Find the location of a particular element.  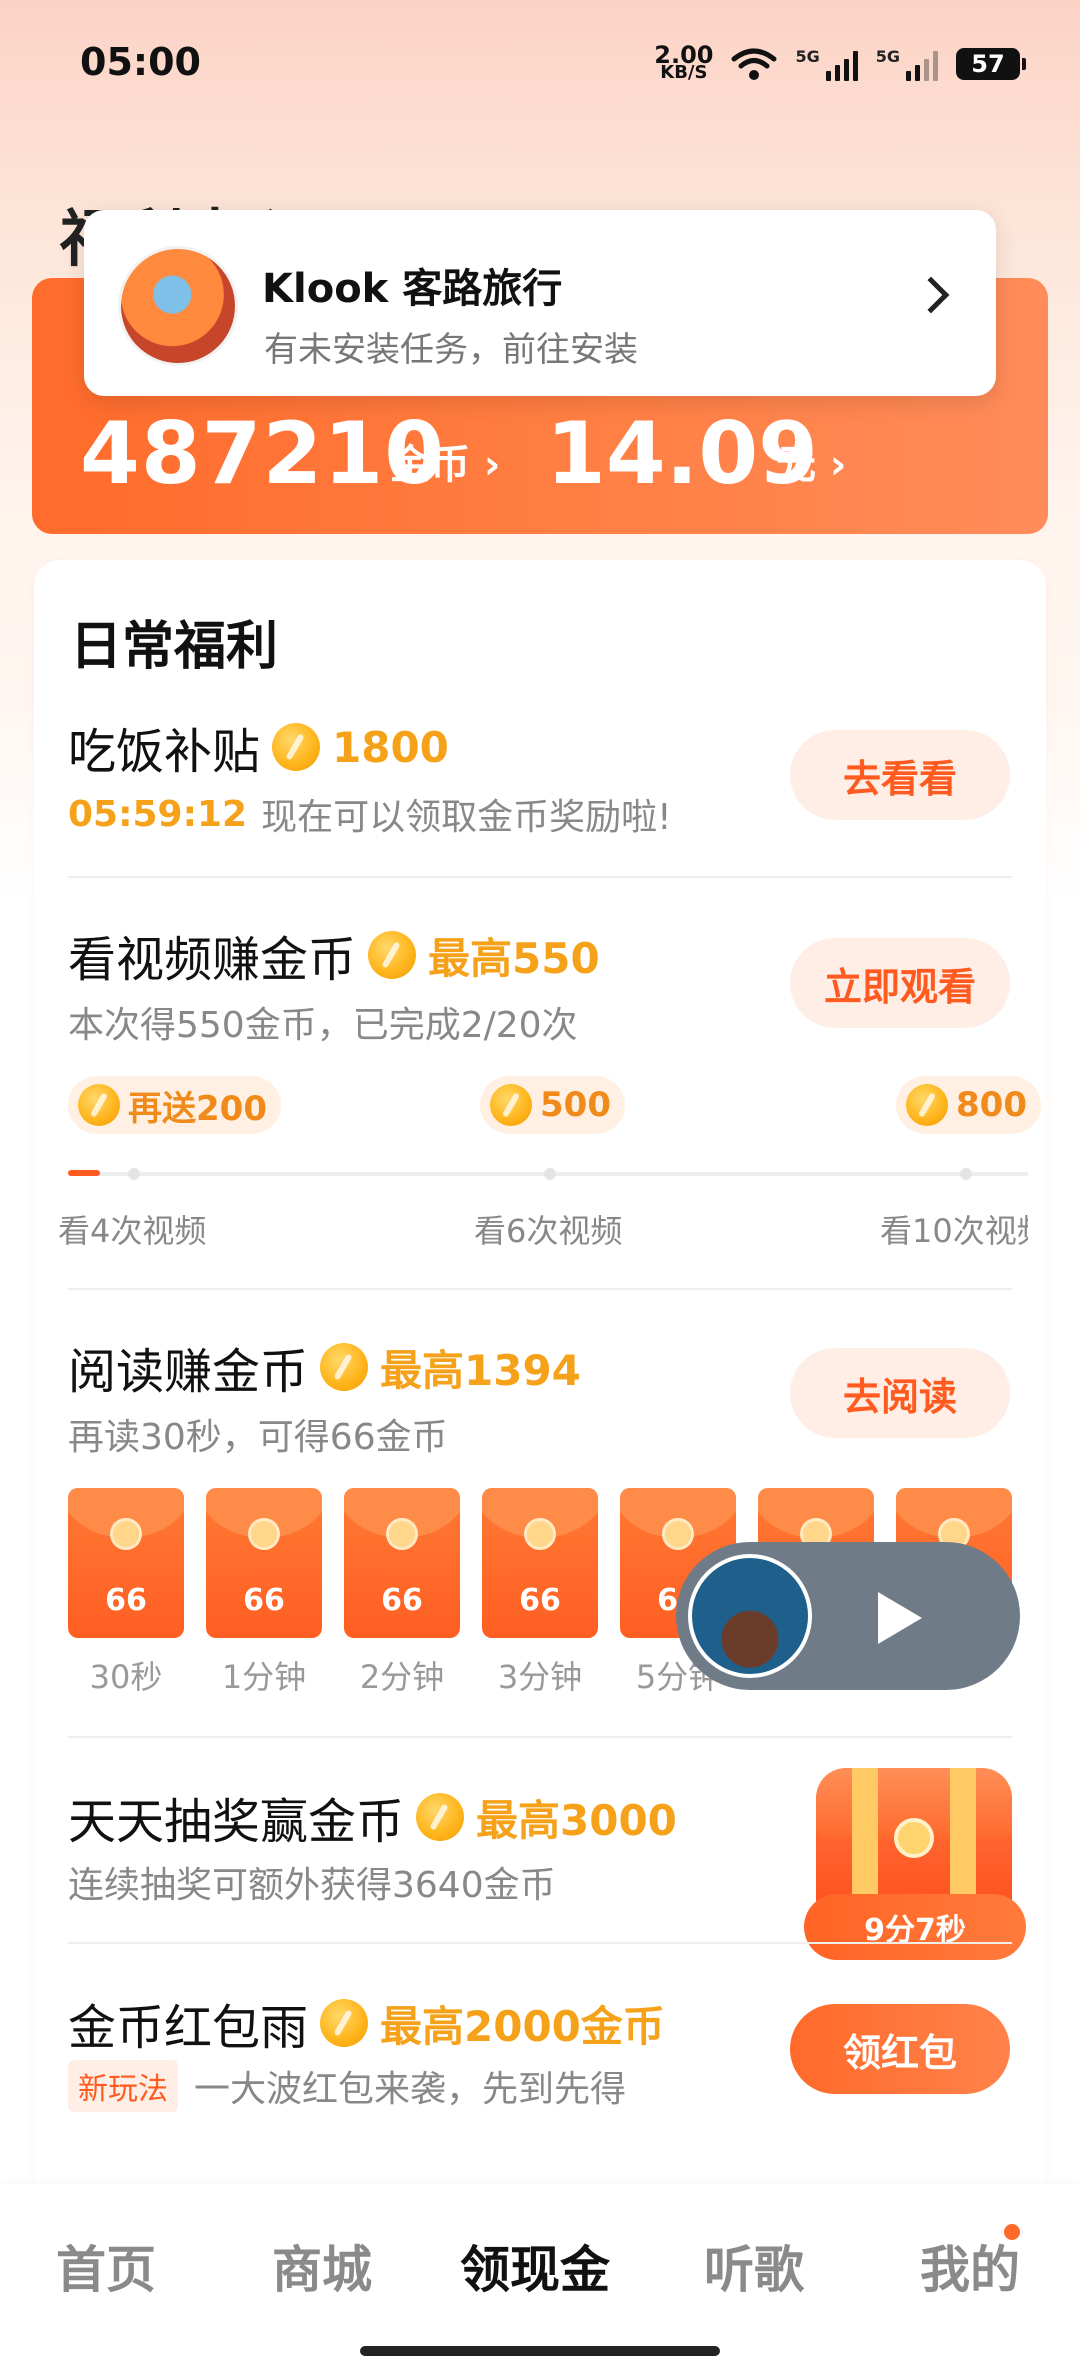

meal-task-desc-row: 05:59:12 现在可以领取金币奖励啦! is located at coordinates (370, 814).